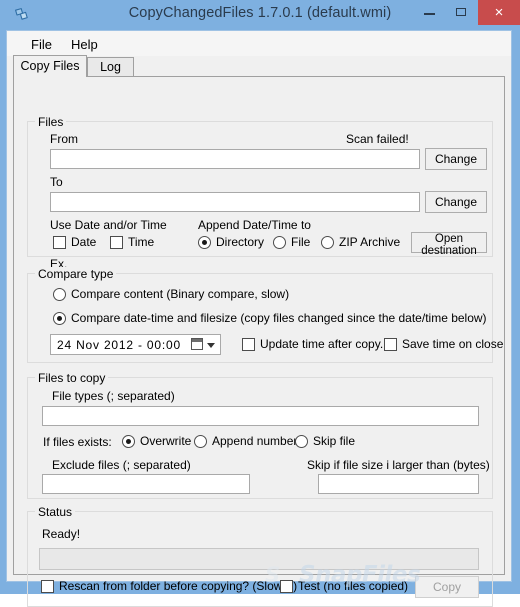  I want to click on open-destination-button: Open destination, so click(449, 244).